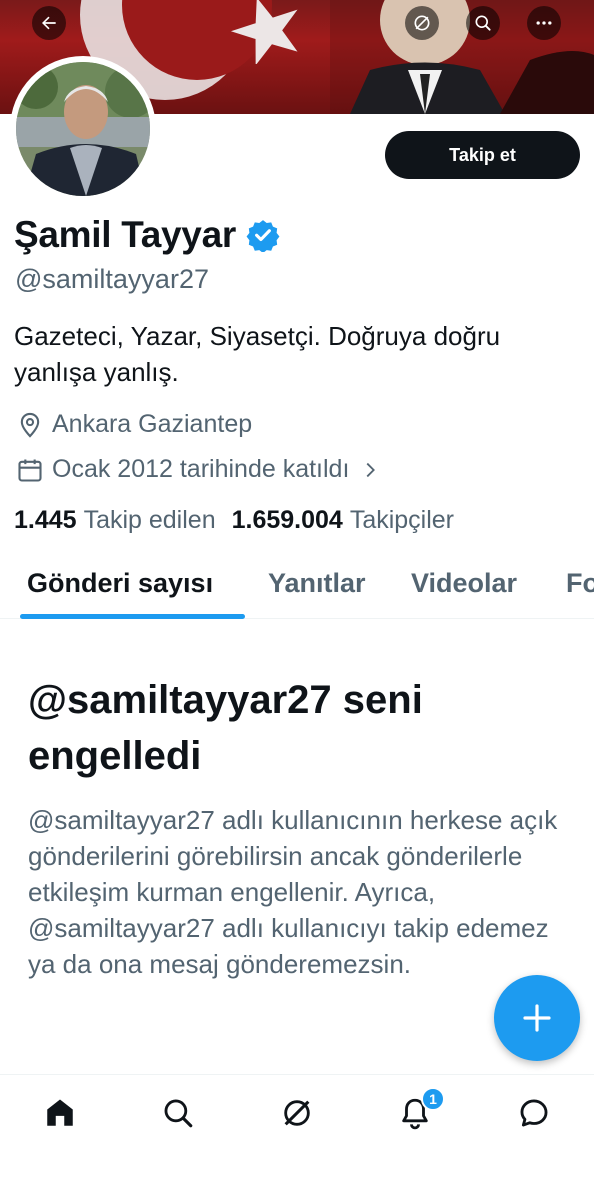 Image resolution: width=594 pixels, height=1200 pixels. What do you see at coordinates (125, 234) in the screenshot?
I see `profile-name: Şamil Tayyar` at bounding box center [125, 234].